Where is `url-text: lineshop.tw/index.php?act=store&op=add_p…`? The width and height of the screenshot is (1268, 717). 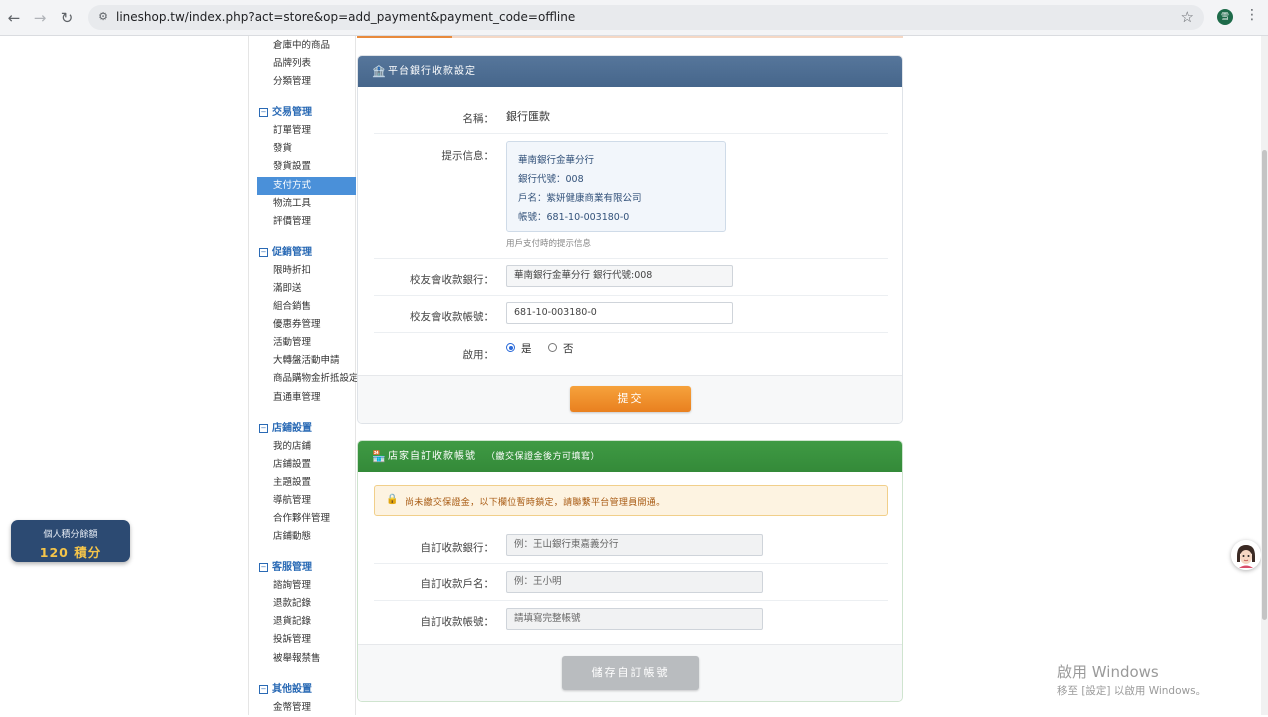 url-text: lineshop.tw/index.php?act=store&op=add_p… is located at coordinates (345, 17).